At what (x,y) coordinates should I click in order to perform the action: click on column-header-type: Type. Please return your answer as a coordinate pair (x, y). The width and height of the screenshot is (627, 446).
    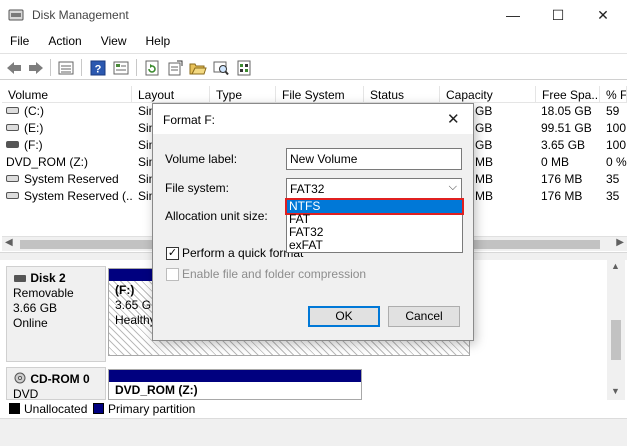
    Looking at the image, I should click on (243, 94).